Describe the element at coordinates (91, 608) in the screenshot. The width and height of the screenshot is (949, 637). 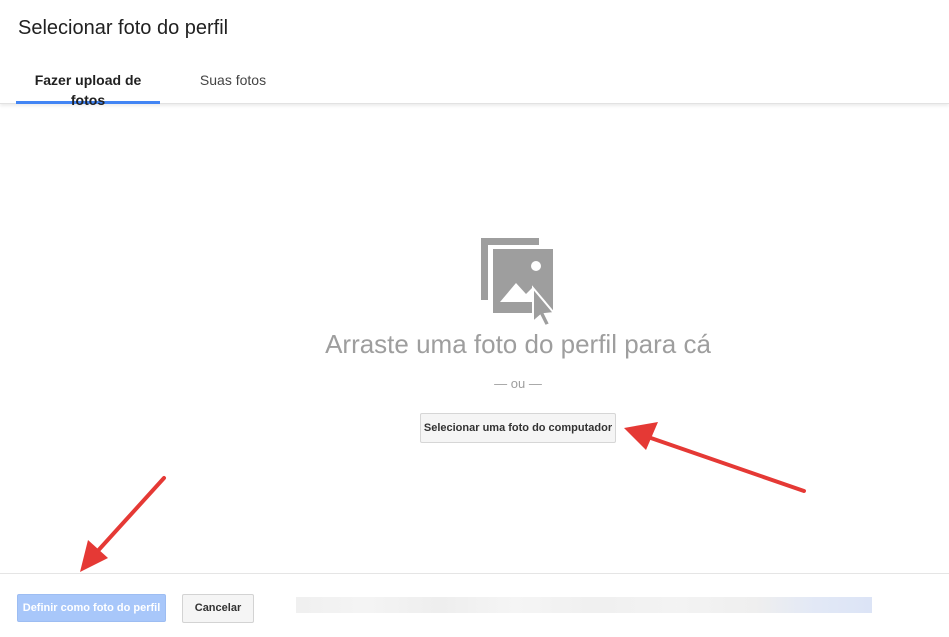
I see `set-profile-photo-button: Definir como foto do perfil` at that location.